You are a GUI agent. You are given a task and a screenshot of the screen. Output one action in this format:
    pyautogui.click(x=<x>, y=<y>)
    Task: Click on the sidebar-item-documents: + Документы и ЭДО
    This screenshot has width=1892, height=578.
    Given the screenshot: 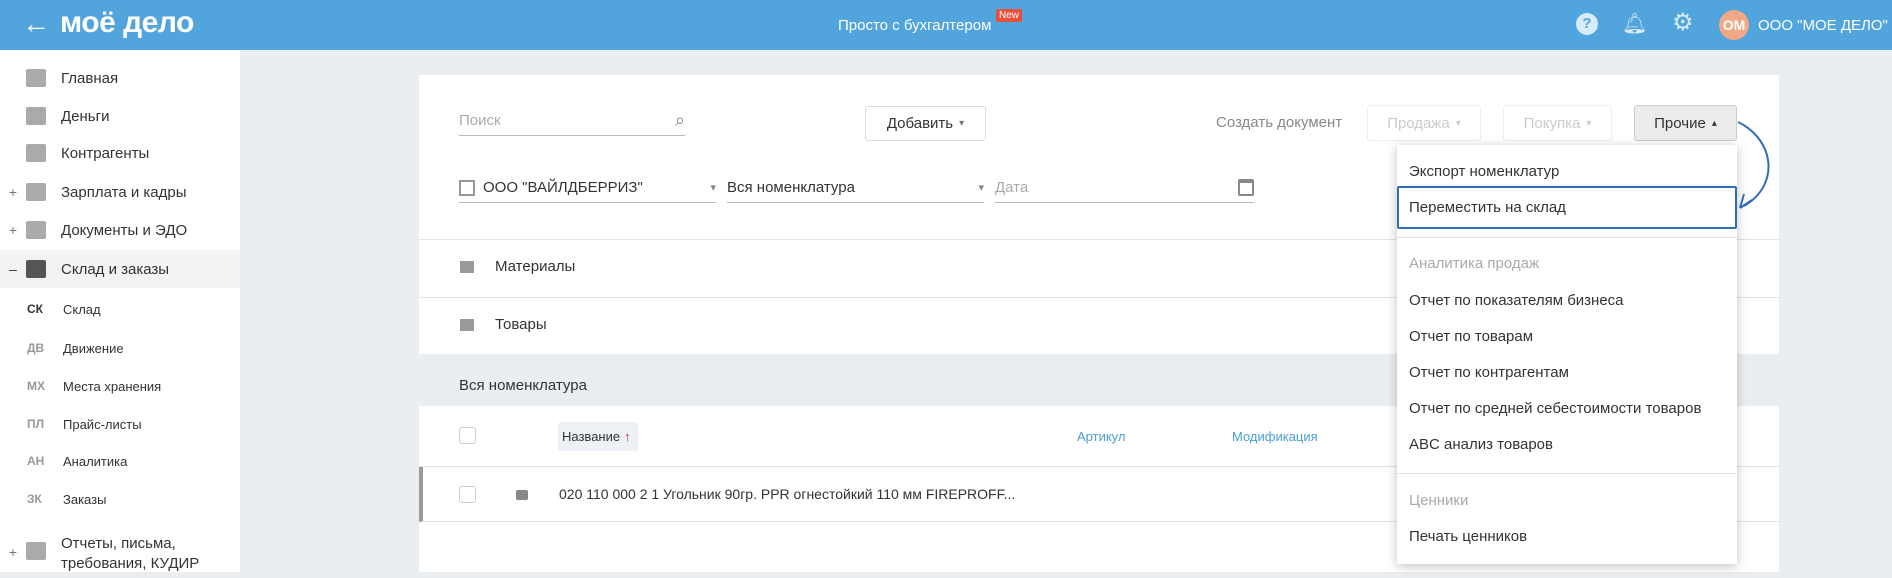 What is the action you would take?
    pyautogui.click(x=120, y=230)
    